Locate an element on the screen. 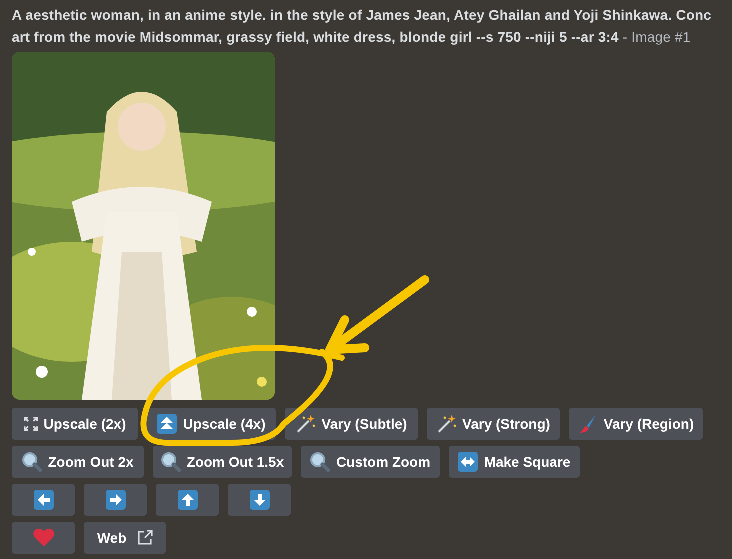 The image size is (732, 559). action-button: Web is located at coordinates (125, 538).